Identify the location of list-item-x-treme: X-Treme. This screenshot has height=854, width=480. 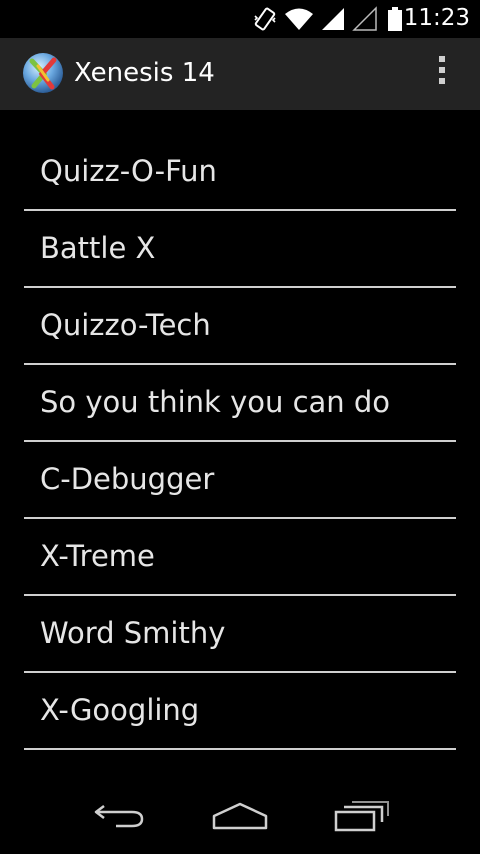
(240, 557).